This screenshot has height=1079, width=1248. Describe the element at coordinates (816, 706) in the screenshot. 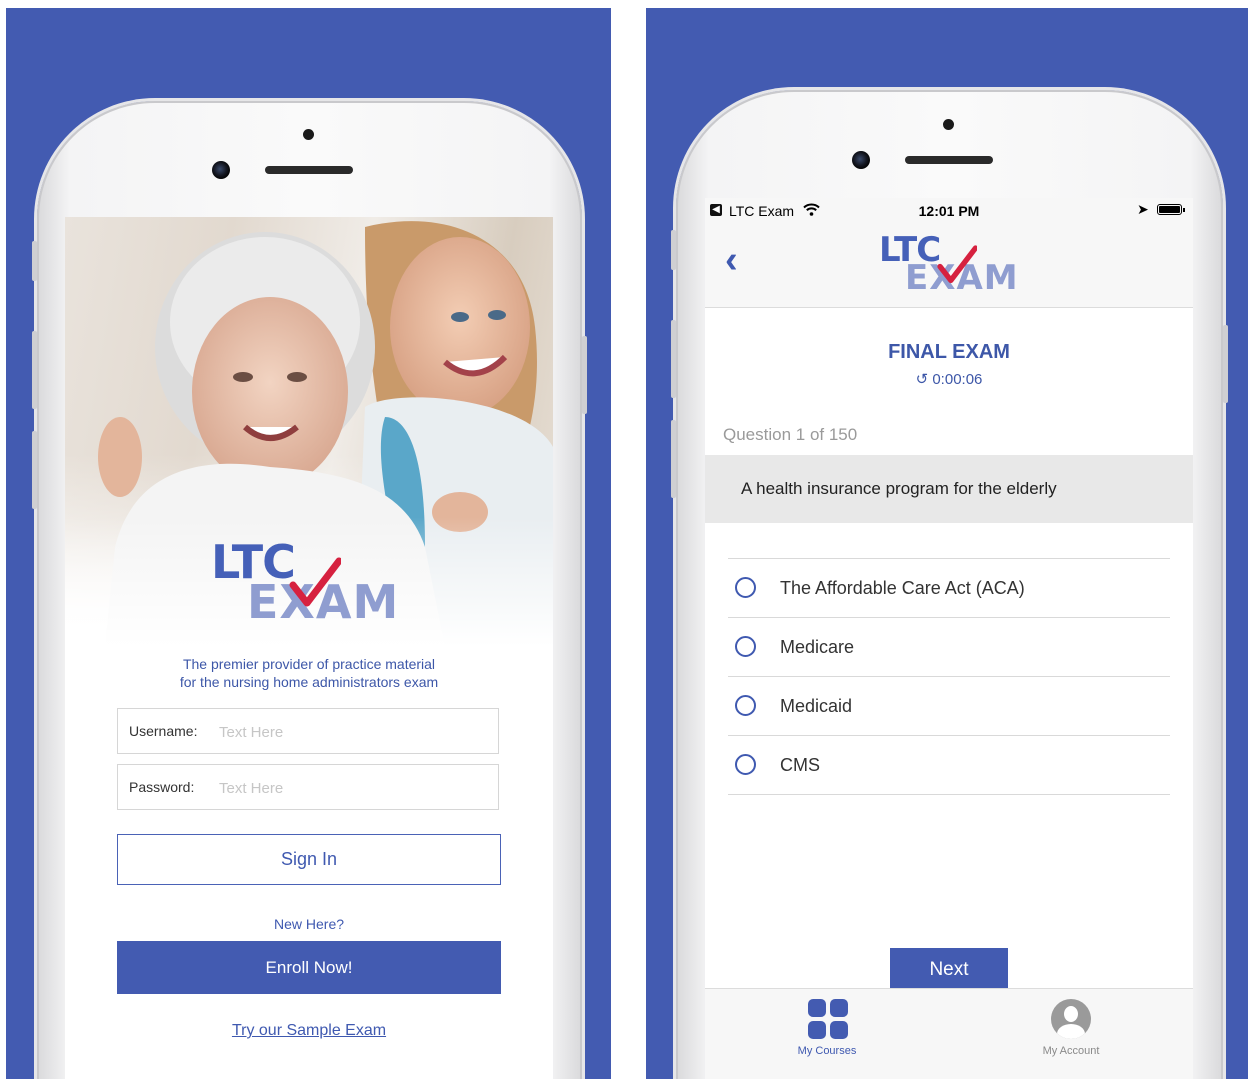

I see `answer-option-label: Medicaid` at that location.